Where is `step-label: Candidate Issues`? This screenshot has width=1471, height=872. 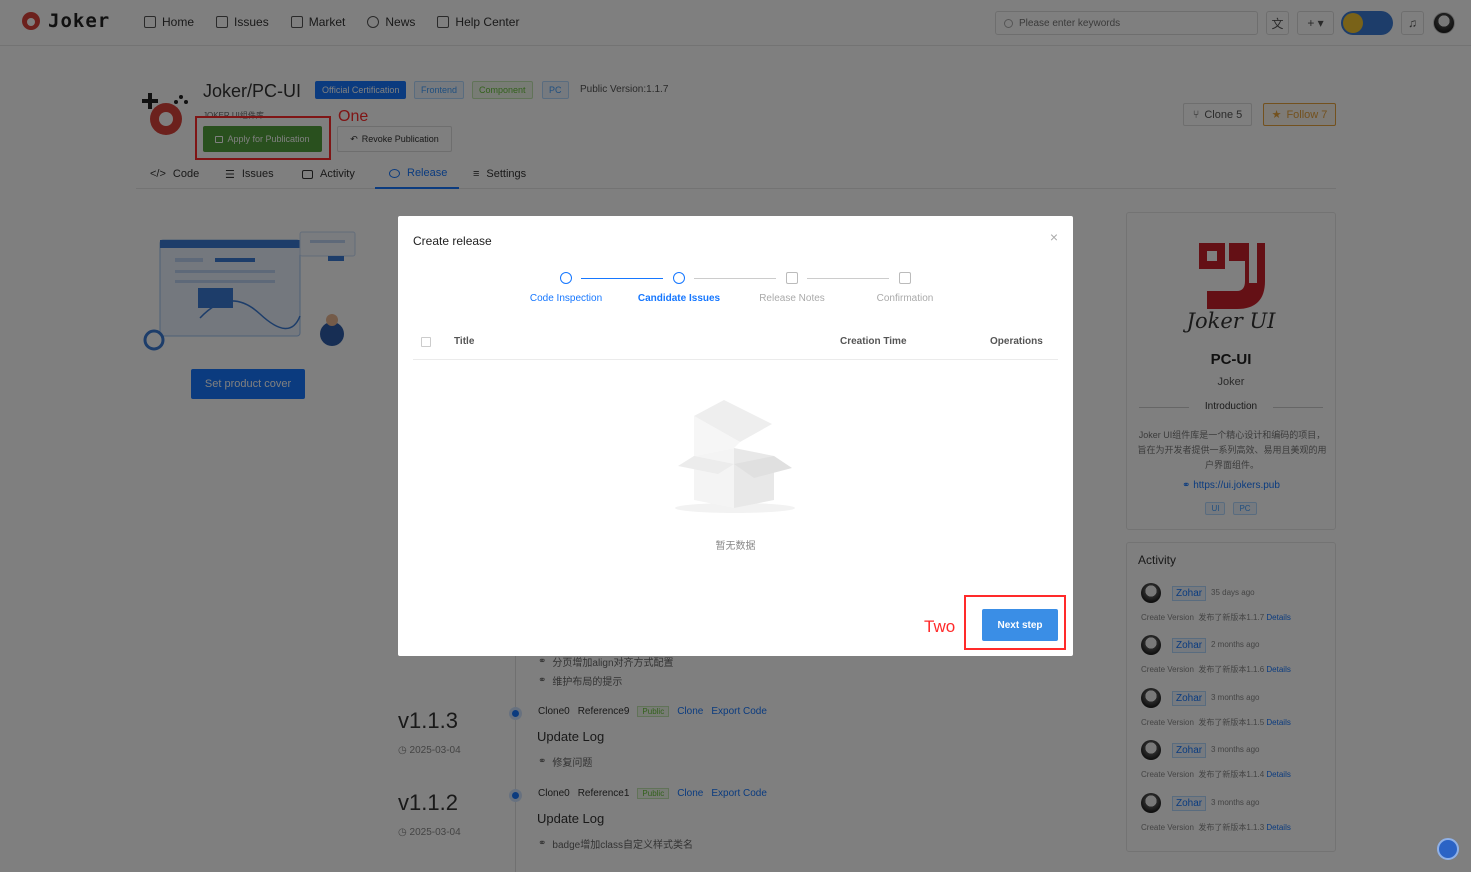
step-label: Candidate Issues is located at coordinates (679, 298).